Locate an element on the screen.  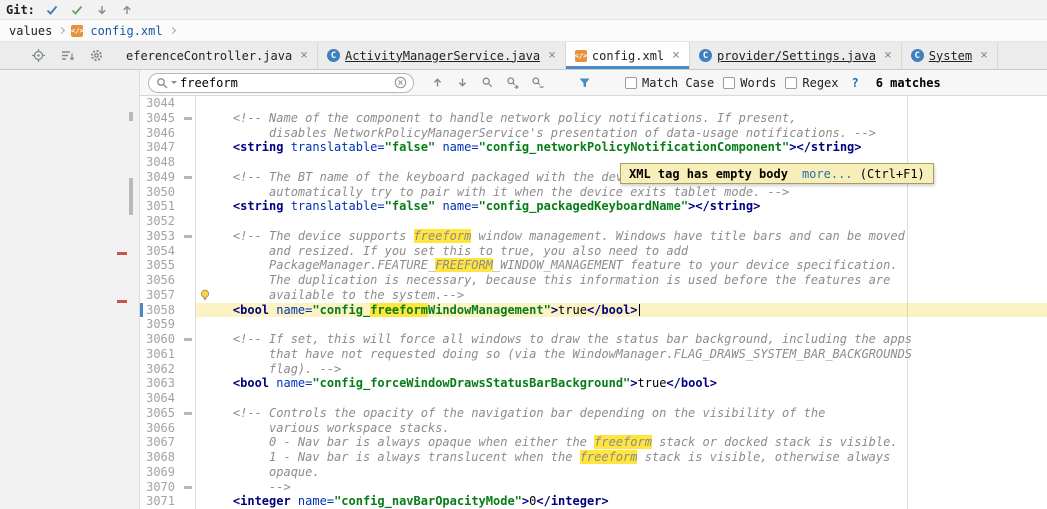
line-number: 3065 is located at coordinates (160, 413).